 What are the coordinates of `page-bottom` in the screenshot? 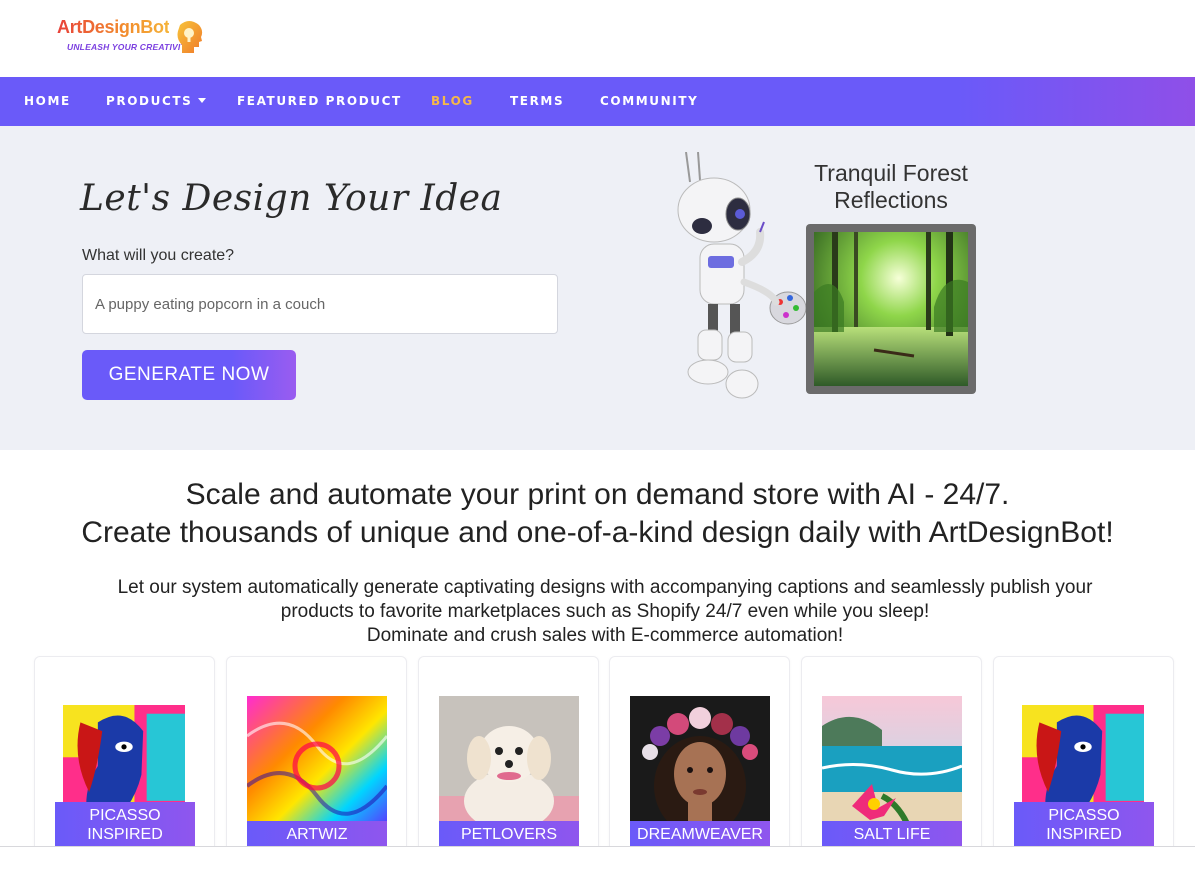 It's located at (597, 859).